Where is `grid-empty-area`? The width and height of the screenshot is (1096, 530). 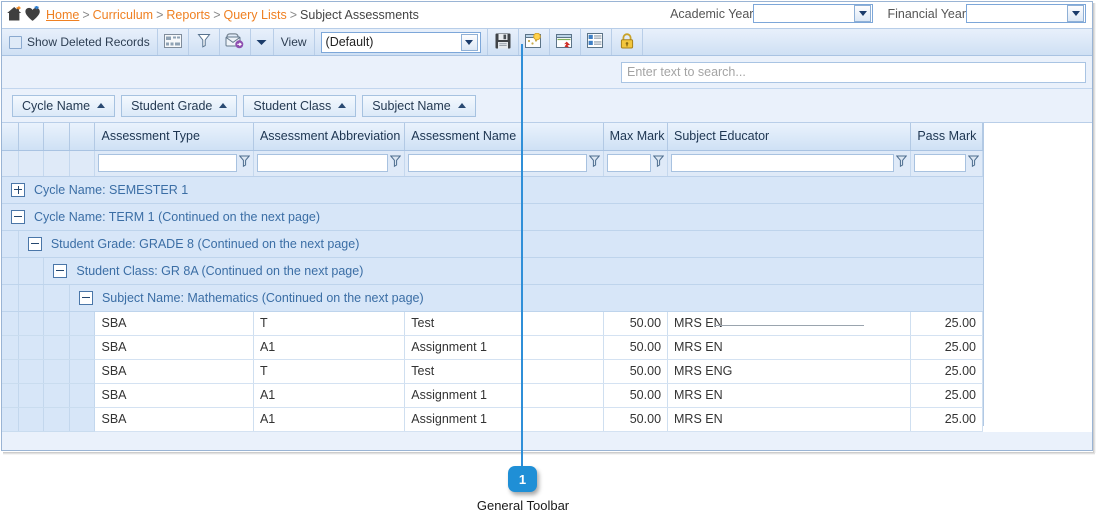 grid-empty-area is located at coordinates (1037, 274).